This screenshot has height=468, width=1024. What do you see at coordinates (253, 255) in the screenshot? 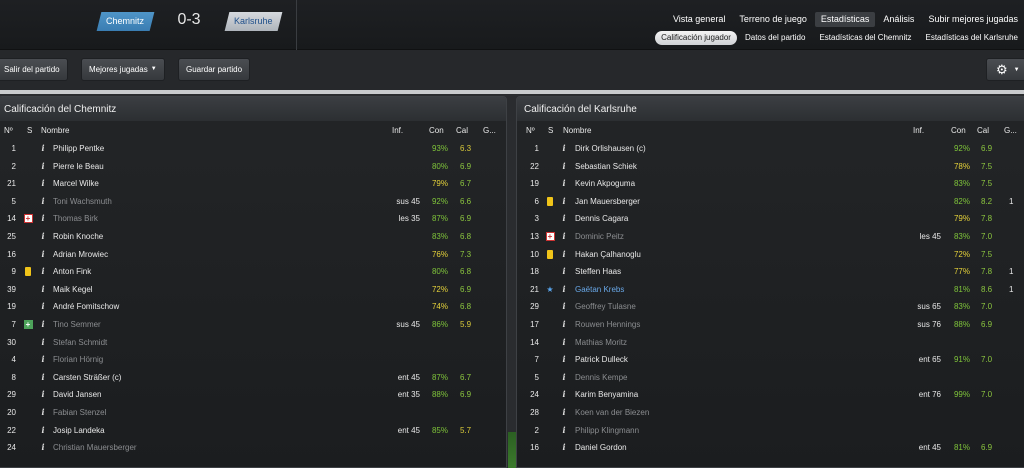
I see `player-row: 16 i Adrian Mrowiec 76% 7.3` at bounding box center [253, 255].